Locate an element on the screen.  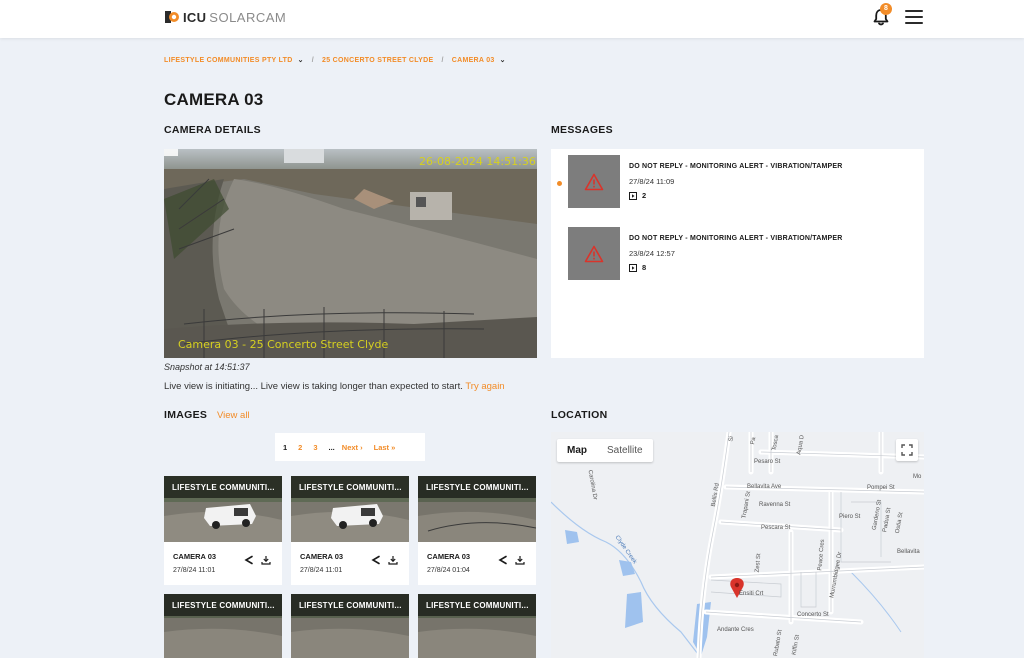
message-attachment-count: 8 is located at coordinates (637, 267).